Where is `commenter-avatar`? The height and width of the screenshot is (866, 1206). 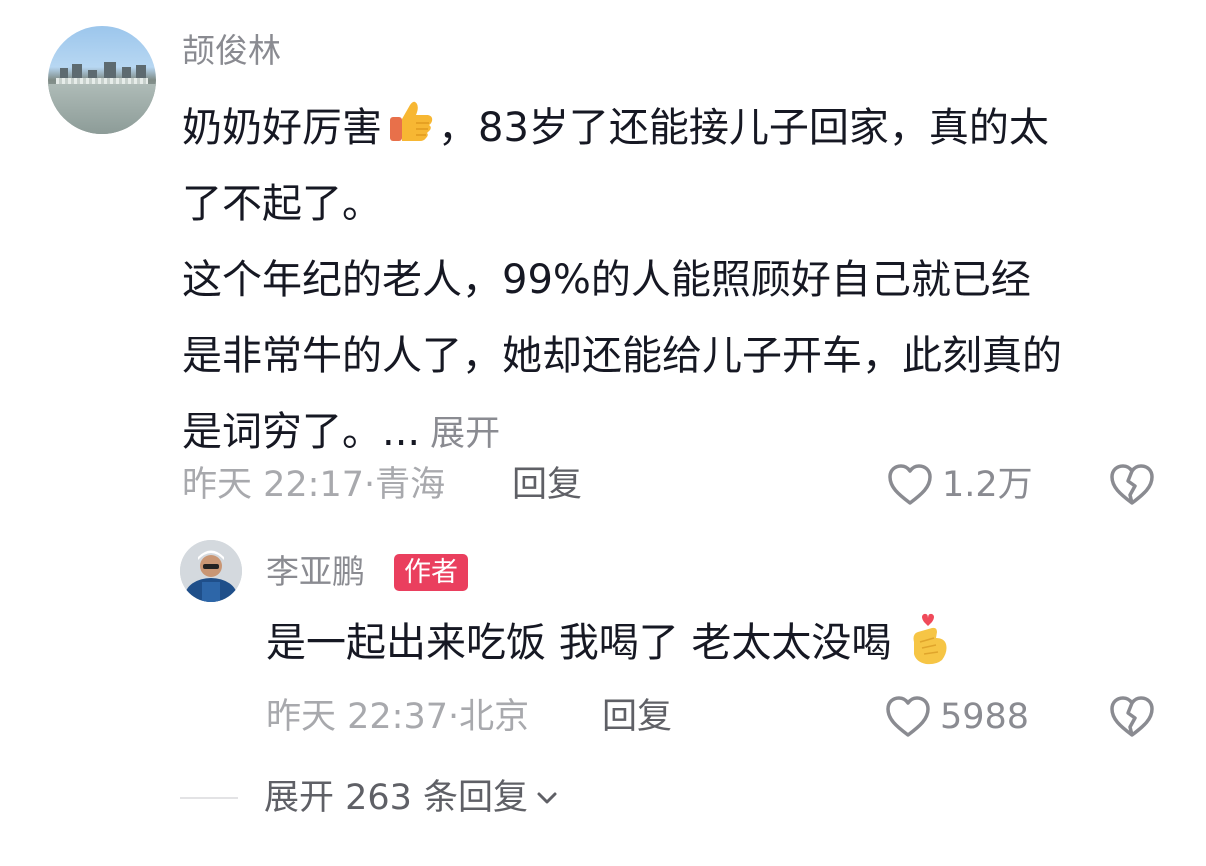 commenter-avatar is located at coordinates (102, 80).